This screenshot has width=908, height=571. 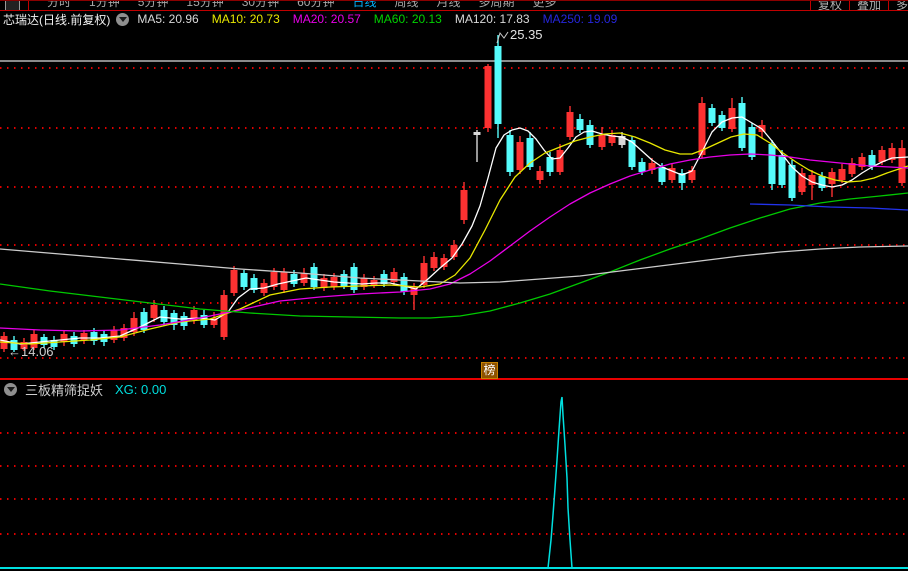 I want to click on indicator-collapse-icon, so click(x=10, y=389).